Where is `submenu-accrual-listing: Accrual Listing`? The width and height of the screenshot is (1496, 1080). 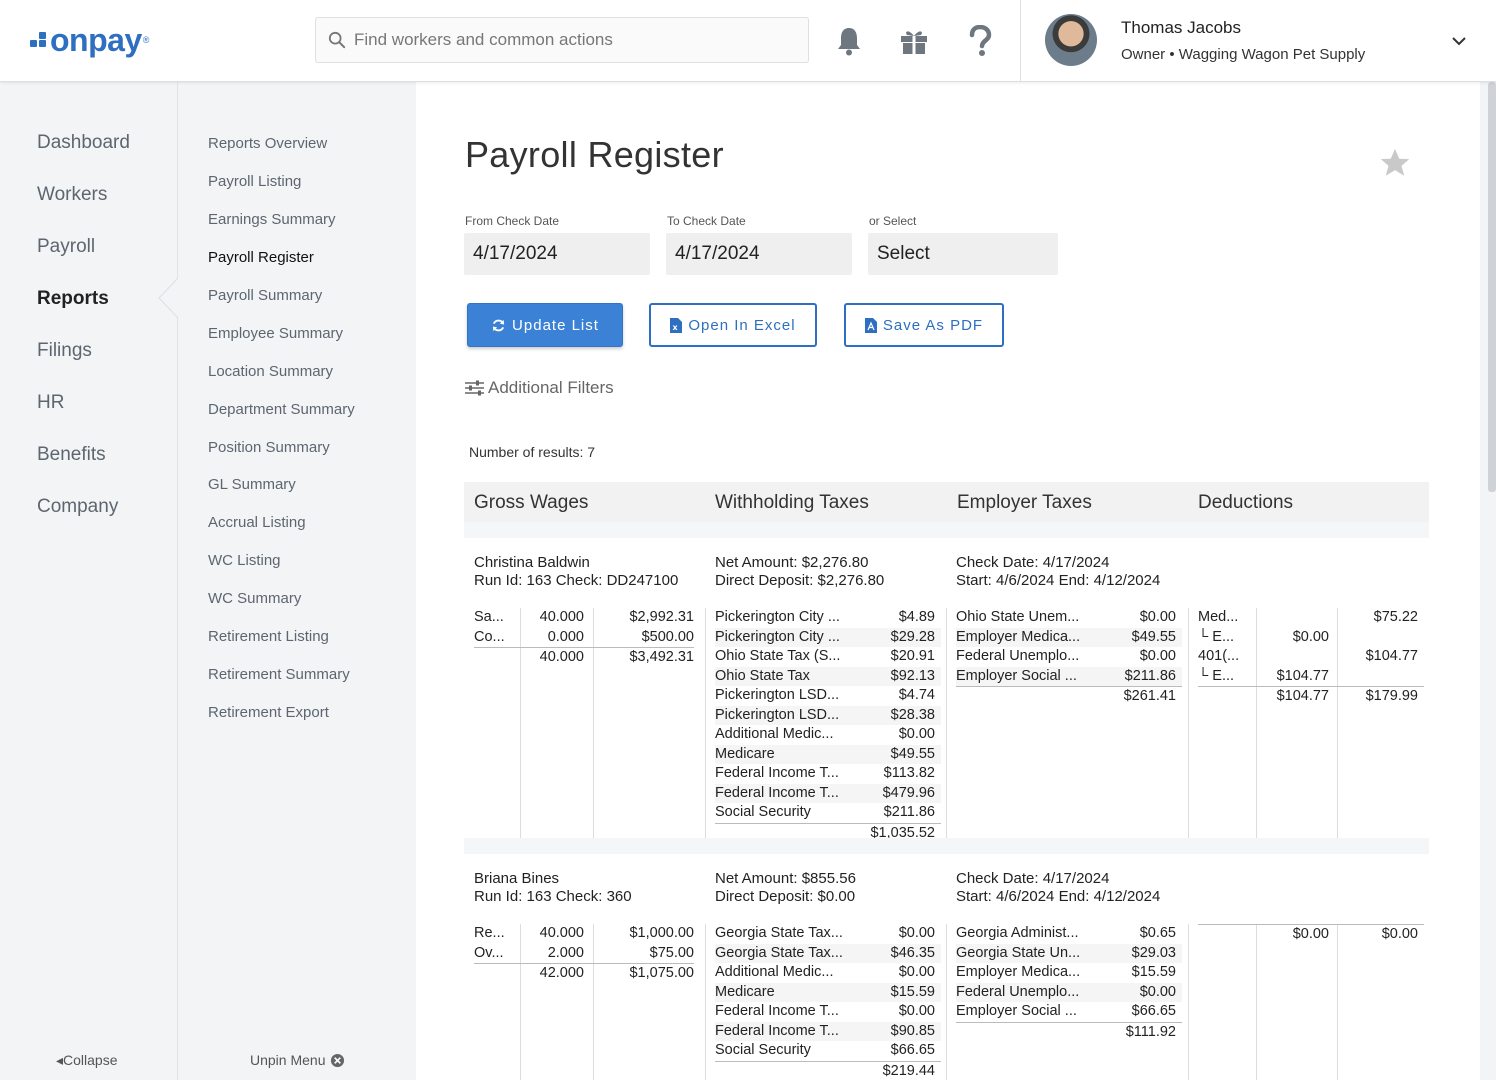 submenu-accrual-listing: Accrual Listing is located at coordinates (257, 522).